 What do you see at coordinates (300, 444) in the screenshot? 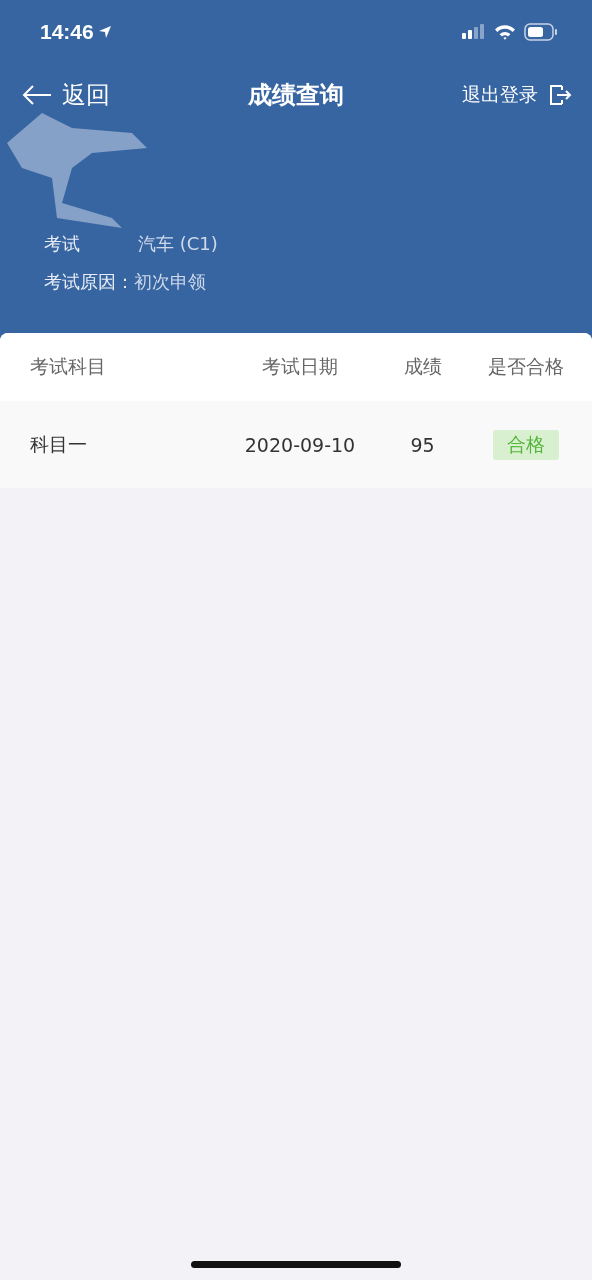
I see `table-cell-text: 2020-09-10` at bounding box center [300, 444].